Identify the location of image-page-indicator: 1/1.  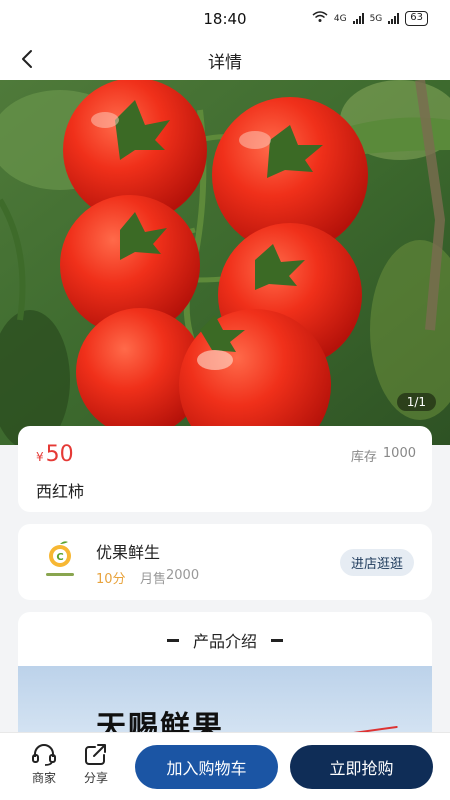
(416, 402).